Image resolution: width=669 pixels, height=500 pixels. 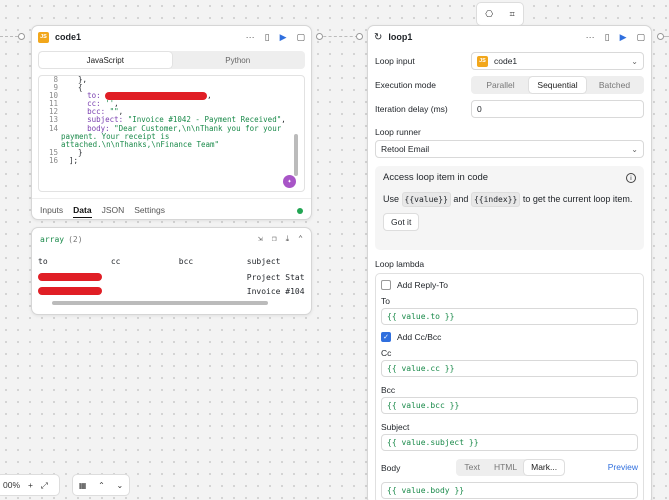 I want to click on copy-icon: ❐, so click(x=274, y=239).